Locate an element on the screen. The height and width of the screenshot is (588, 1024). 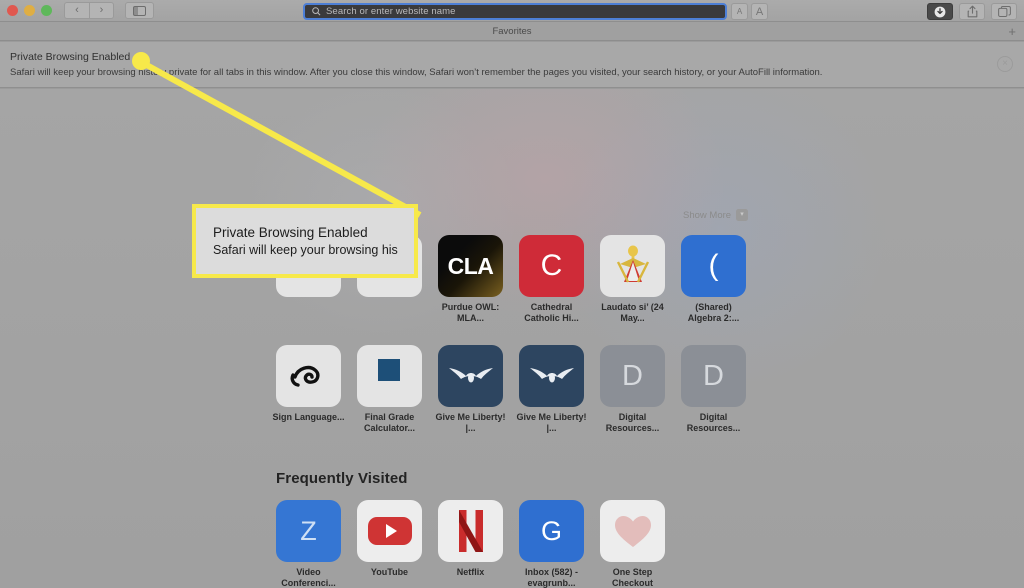
back-button: ‹ is located at coordinates (76, 10).